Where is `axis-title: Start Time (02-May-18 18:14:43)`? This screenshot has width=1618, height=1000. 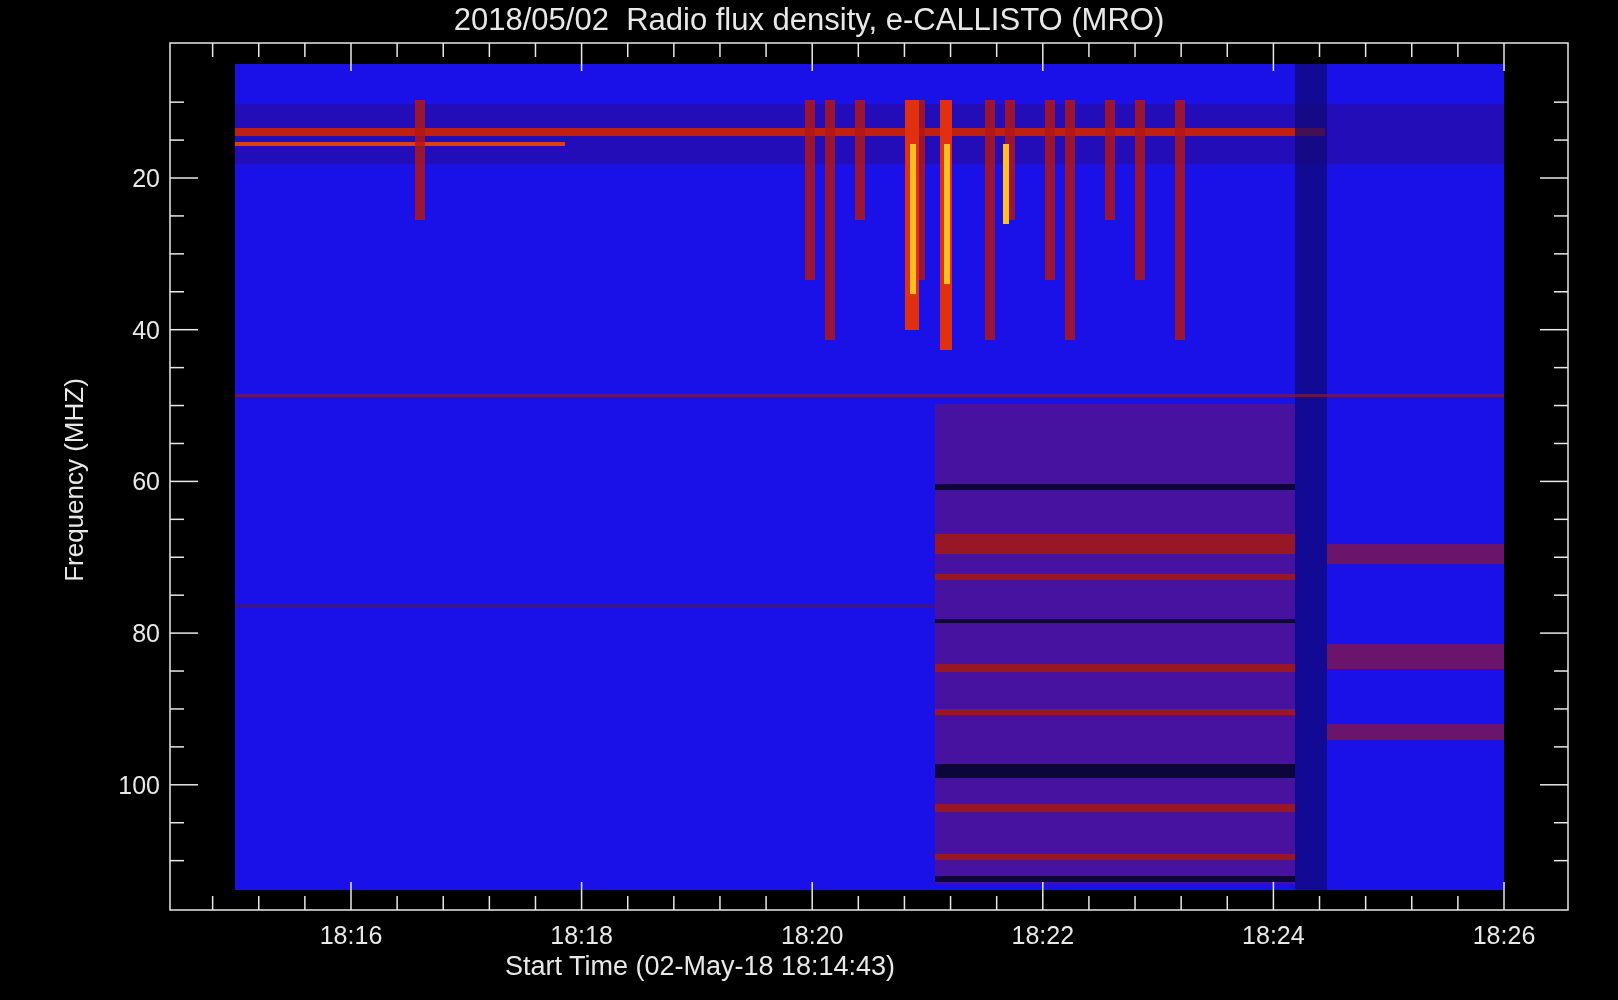
axis-title: Start Time (02-May-18 18:14:43) is located at coordinates (700, 966).